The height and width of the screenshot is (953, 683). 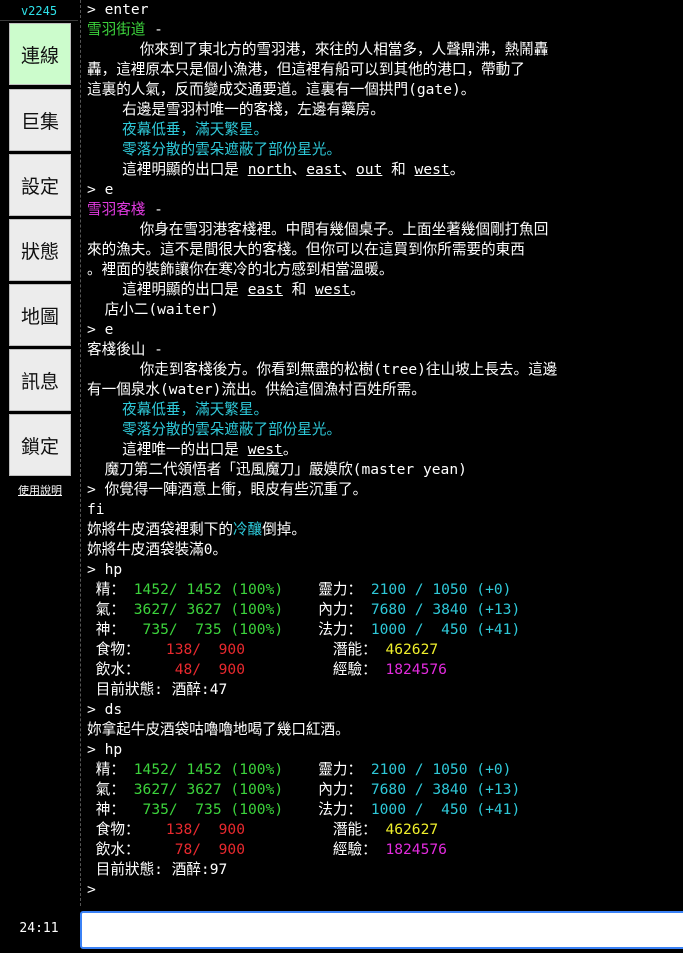 I want to click on terminal-line: > 你覺得一陣酒意上衝，眼皮有些沉重了。, so click(x=384, y=490).